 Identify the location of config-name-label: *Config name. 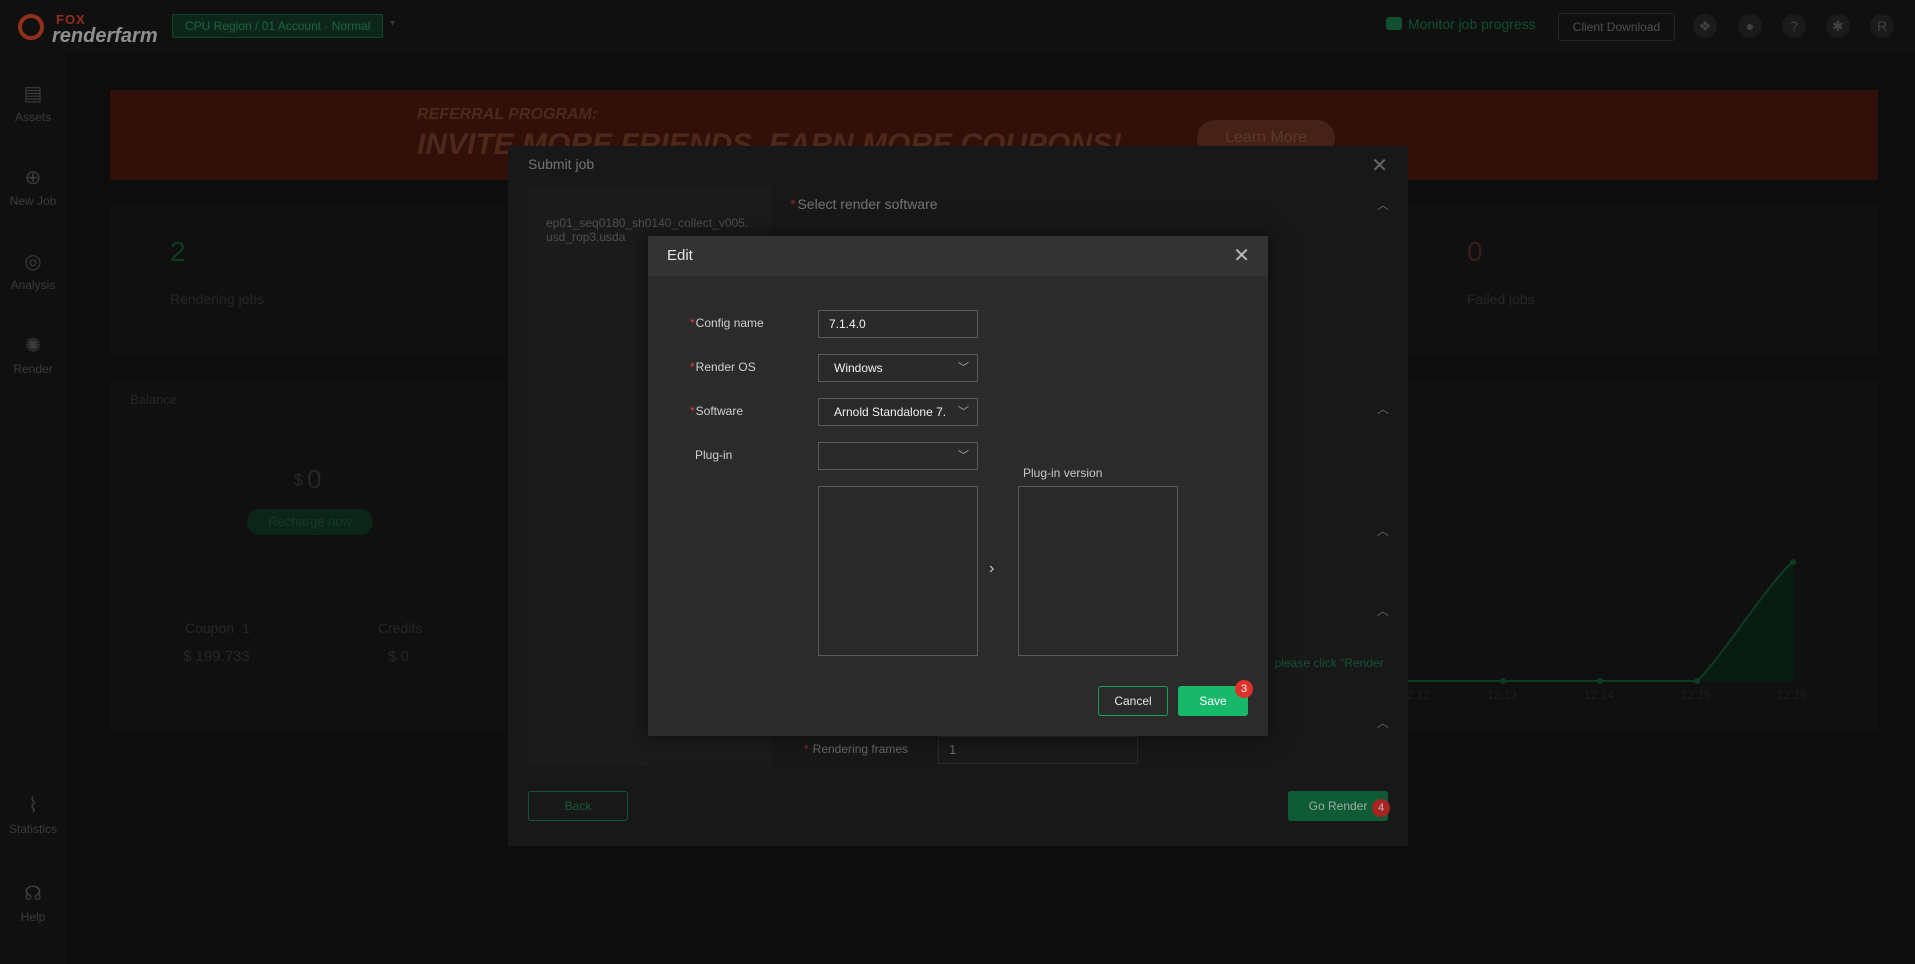
(727, 323).